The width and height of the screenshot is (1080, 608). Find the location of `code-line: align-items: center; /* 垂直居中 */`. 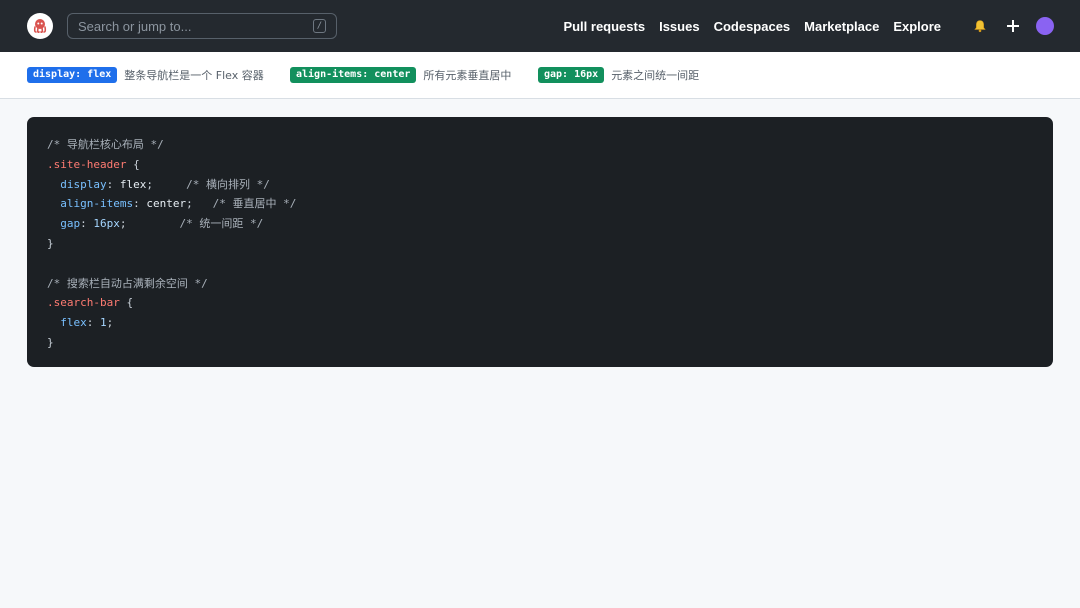

code-line: align-items: center; /* 垂直居中 */ is located at coordinates (178, 204).